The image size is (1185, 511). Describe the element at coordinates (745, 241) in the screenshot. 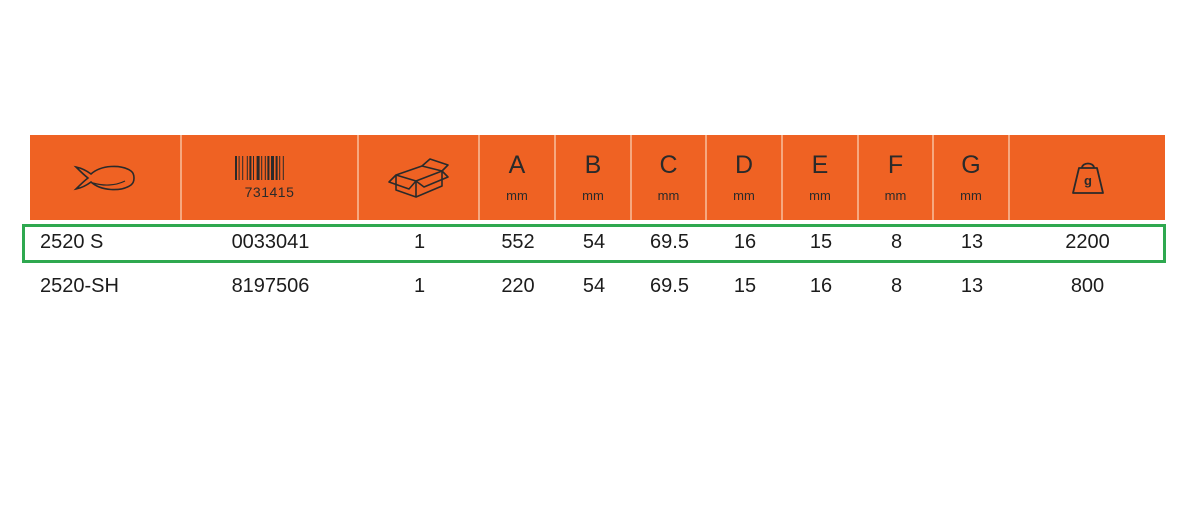

I see `dim-d-value: 16` at that location.